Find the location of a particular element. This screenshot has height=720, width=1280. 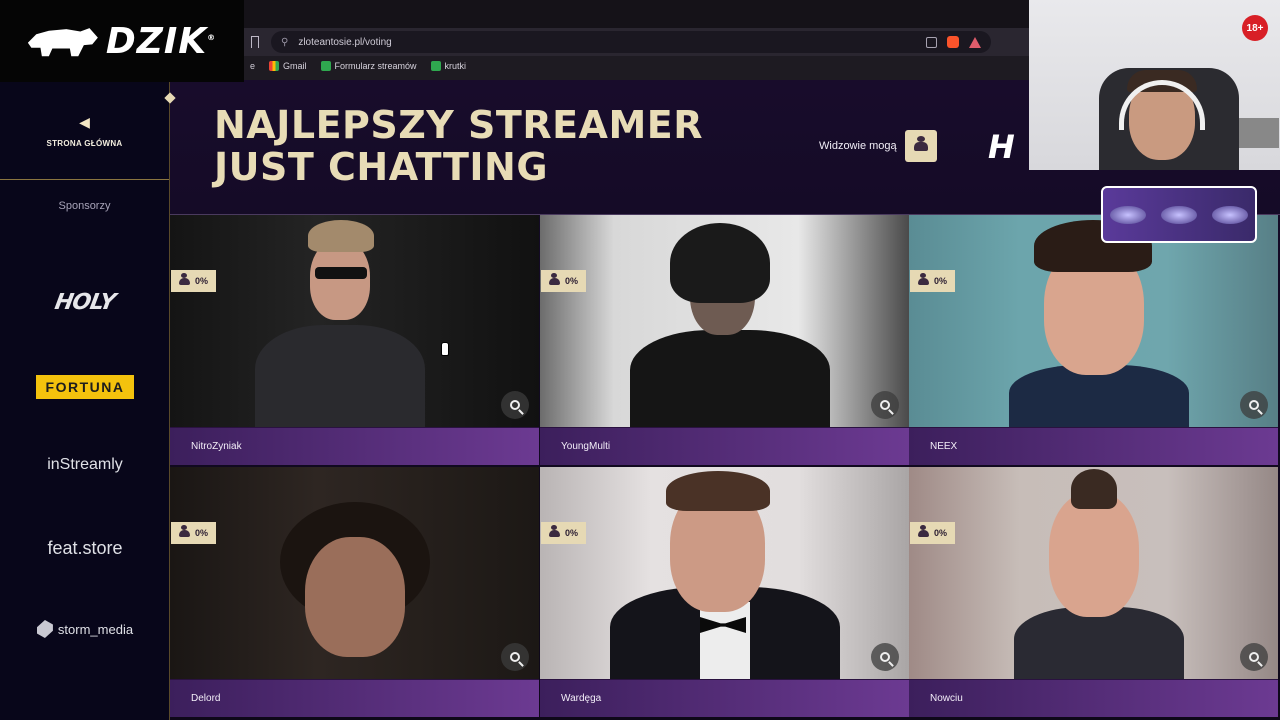

viewers-label: Widzowie mogą is located at coordinates (858, 146).